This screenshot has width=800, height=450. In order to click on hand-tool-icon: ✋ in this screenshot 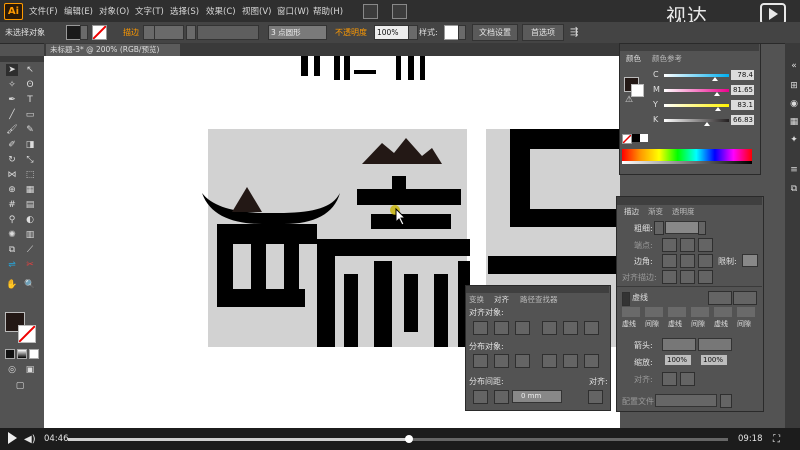, I will do `click(12, 285)`.